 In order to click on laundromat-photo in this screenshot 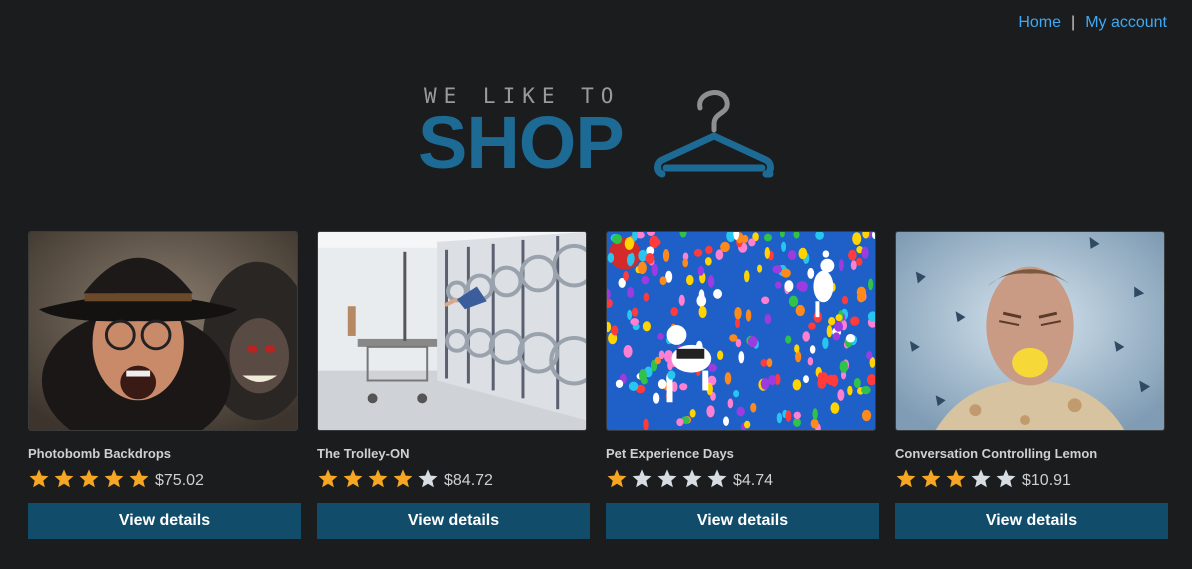, I will do `click(452, 331)`.